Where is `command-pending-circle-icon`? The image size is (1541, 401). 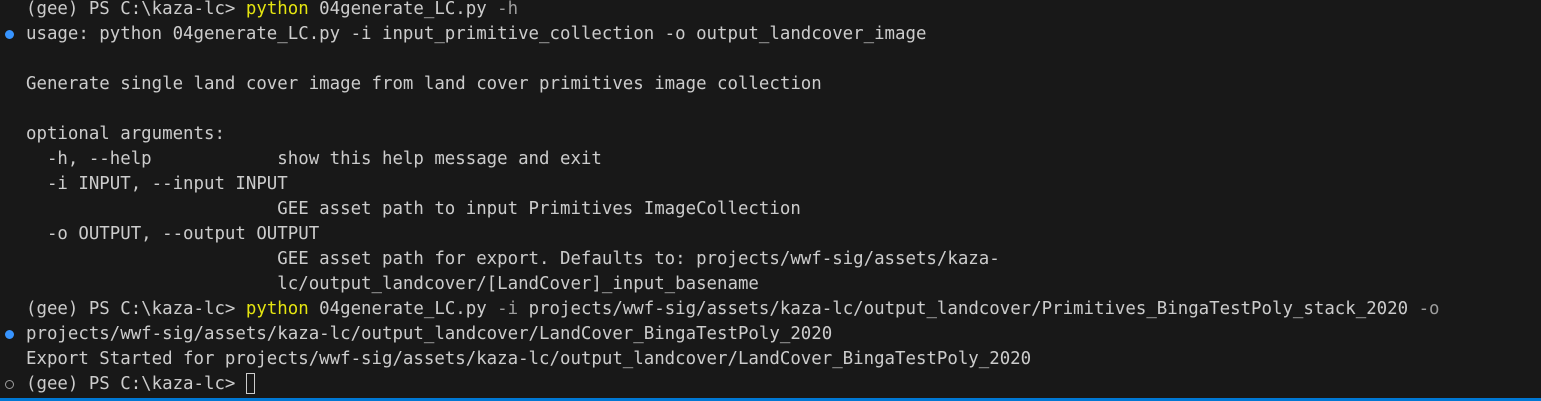
command-pending-circle-icon is located at coordinates (9, 384).